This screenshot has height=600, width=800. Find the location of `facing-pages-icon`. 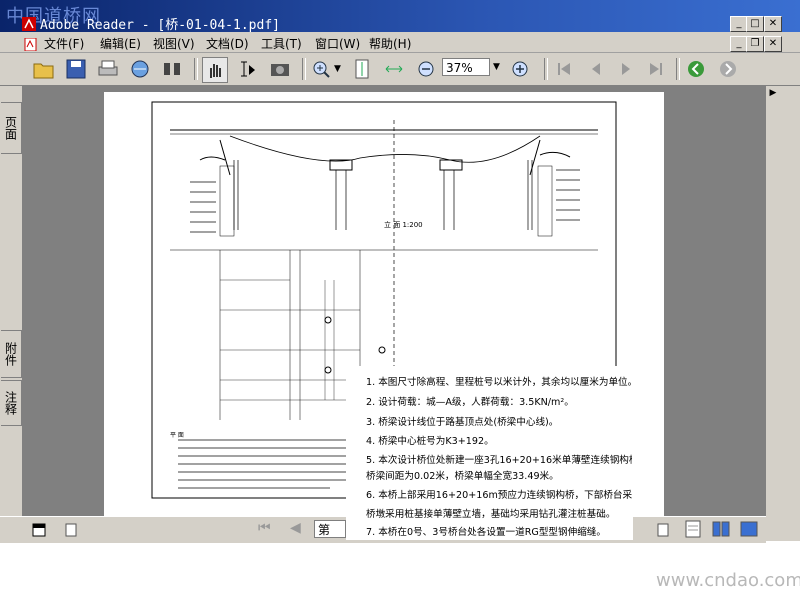

facing-pages-icon is located at coordinates (721, 529).